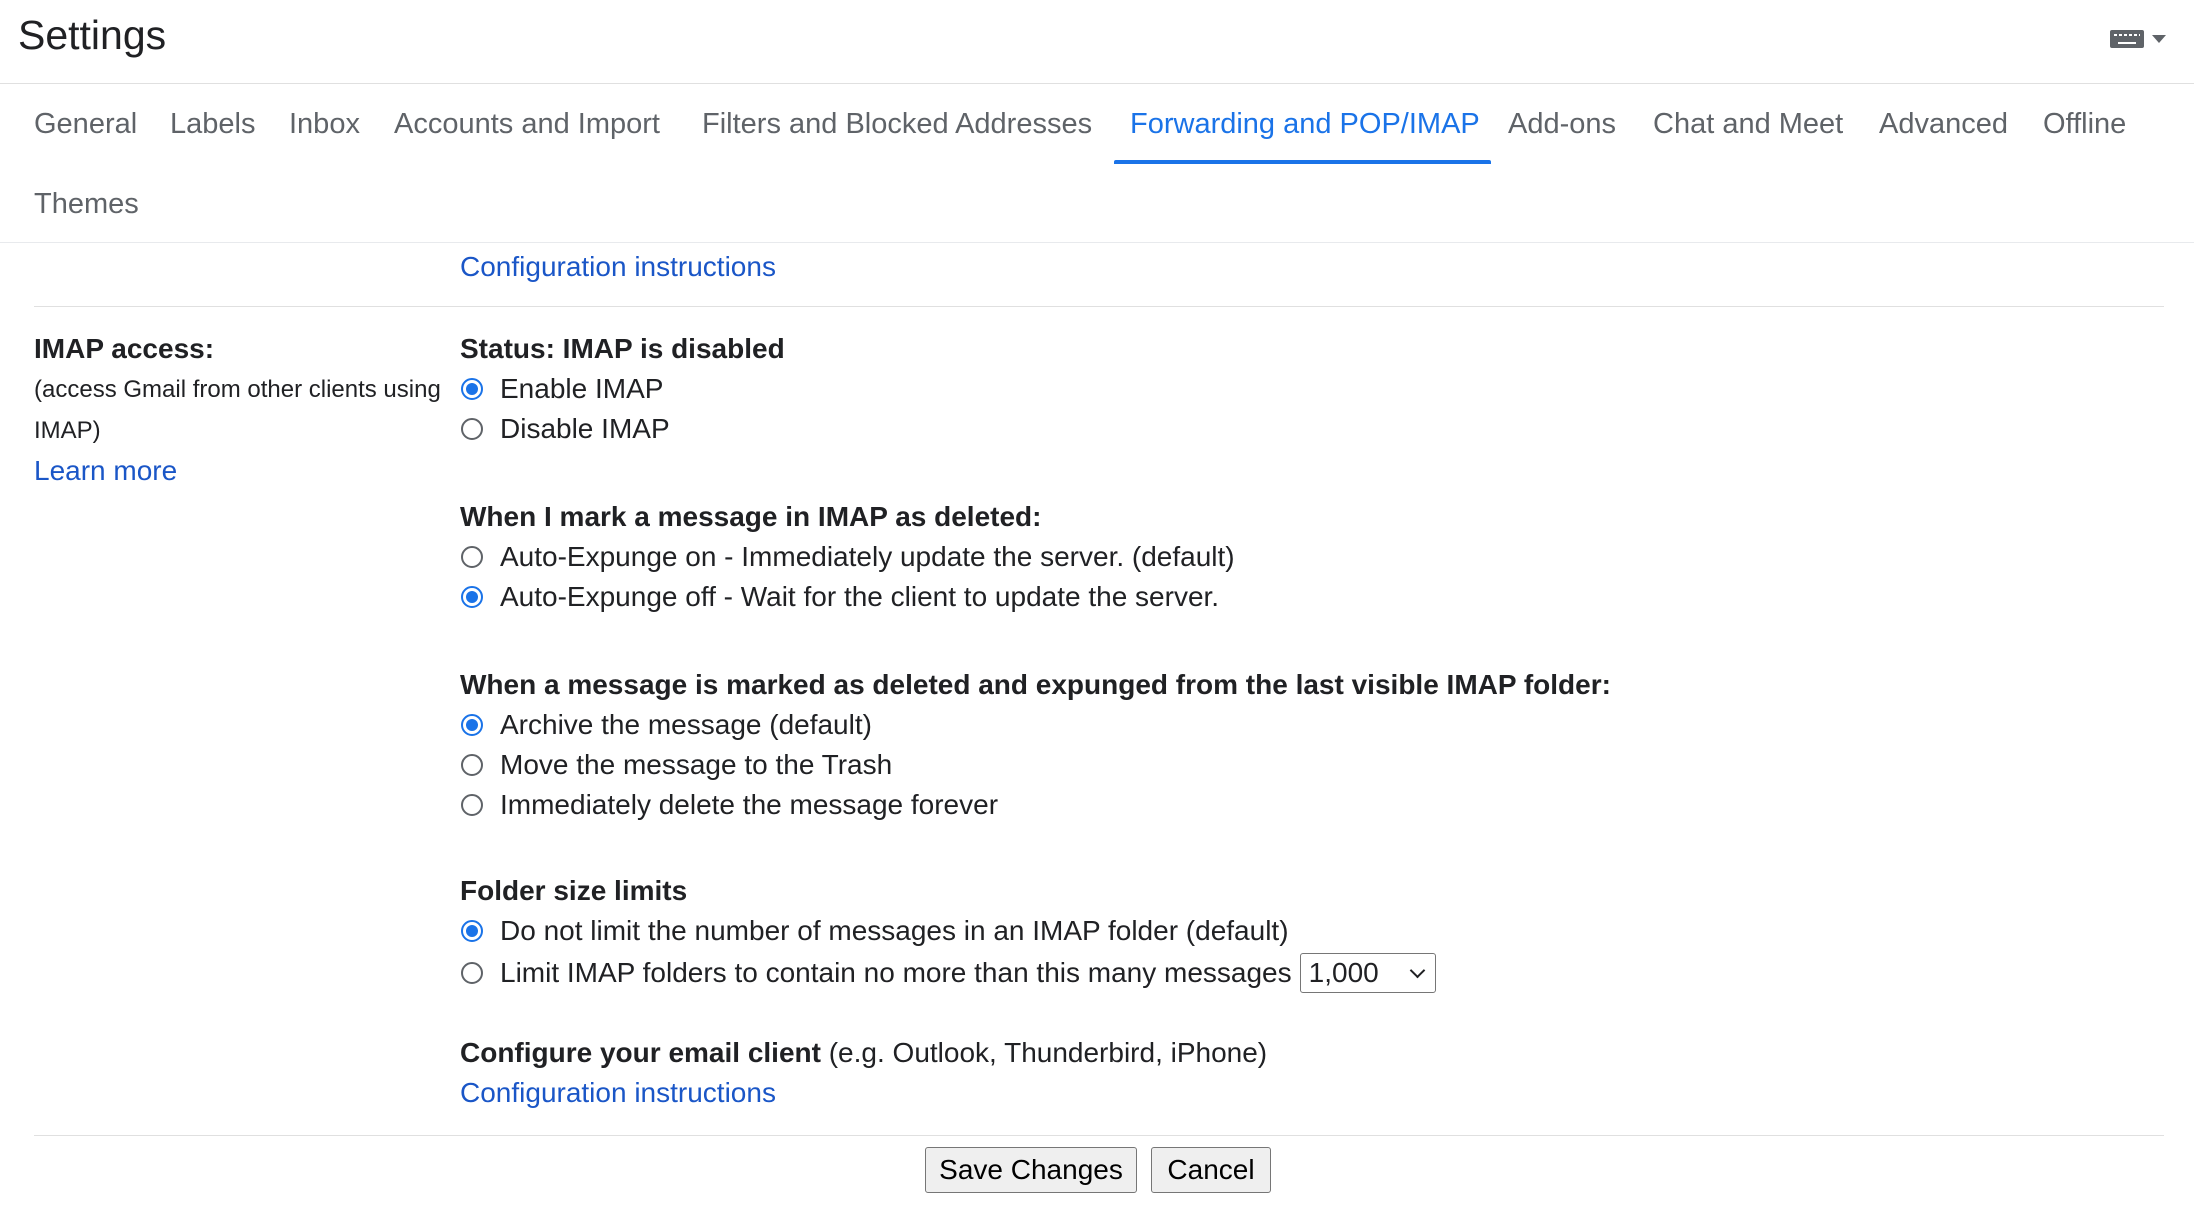 Image resolution: width=2194 pixels, height=1226 pixels. Describe the element at coordinates (897, 124) in the screenshot. I see `tab-filters-and-blocked-addresses: Filters and Blocked Addresses` at that location.